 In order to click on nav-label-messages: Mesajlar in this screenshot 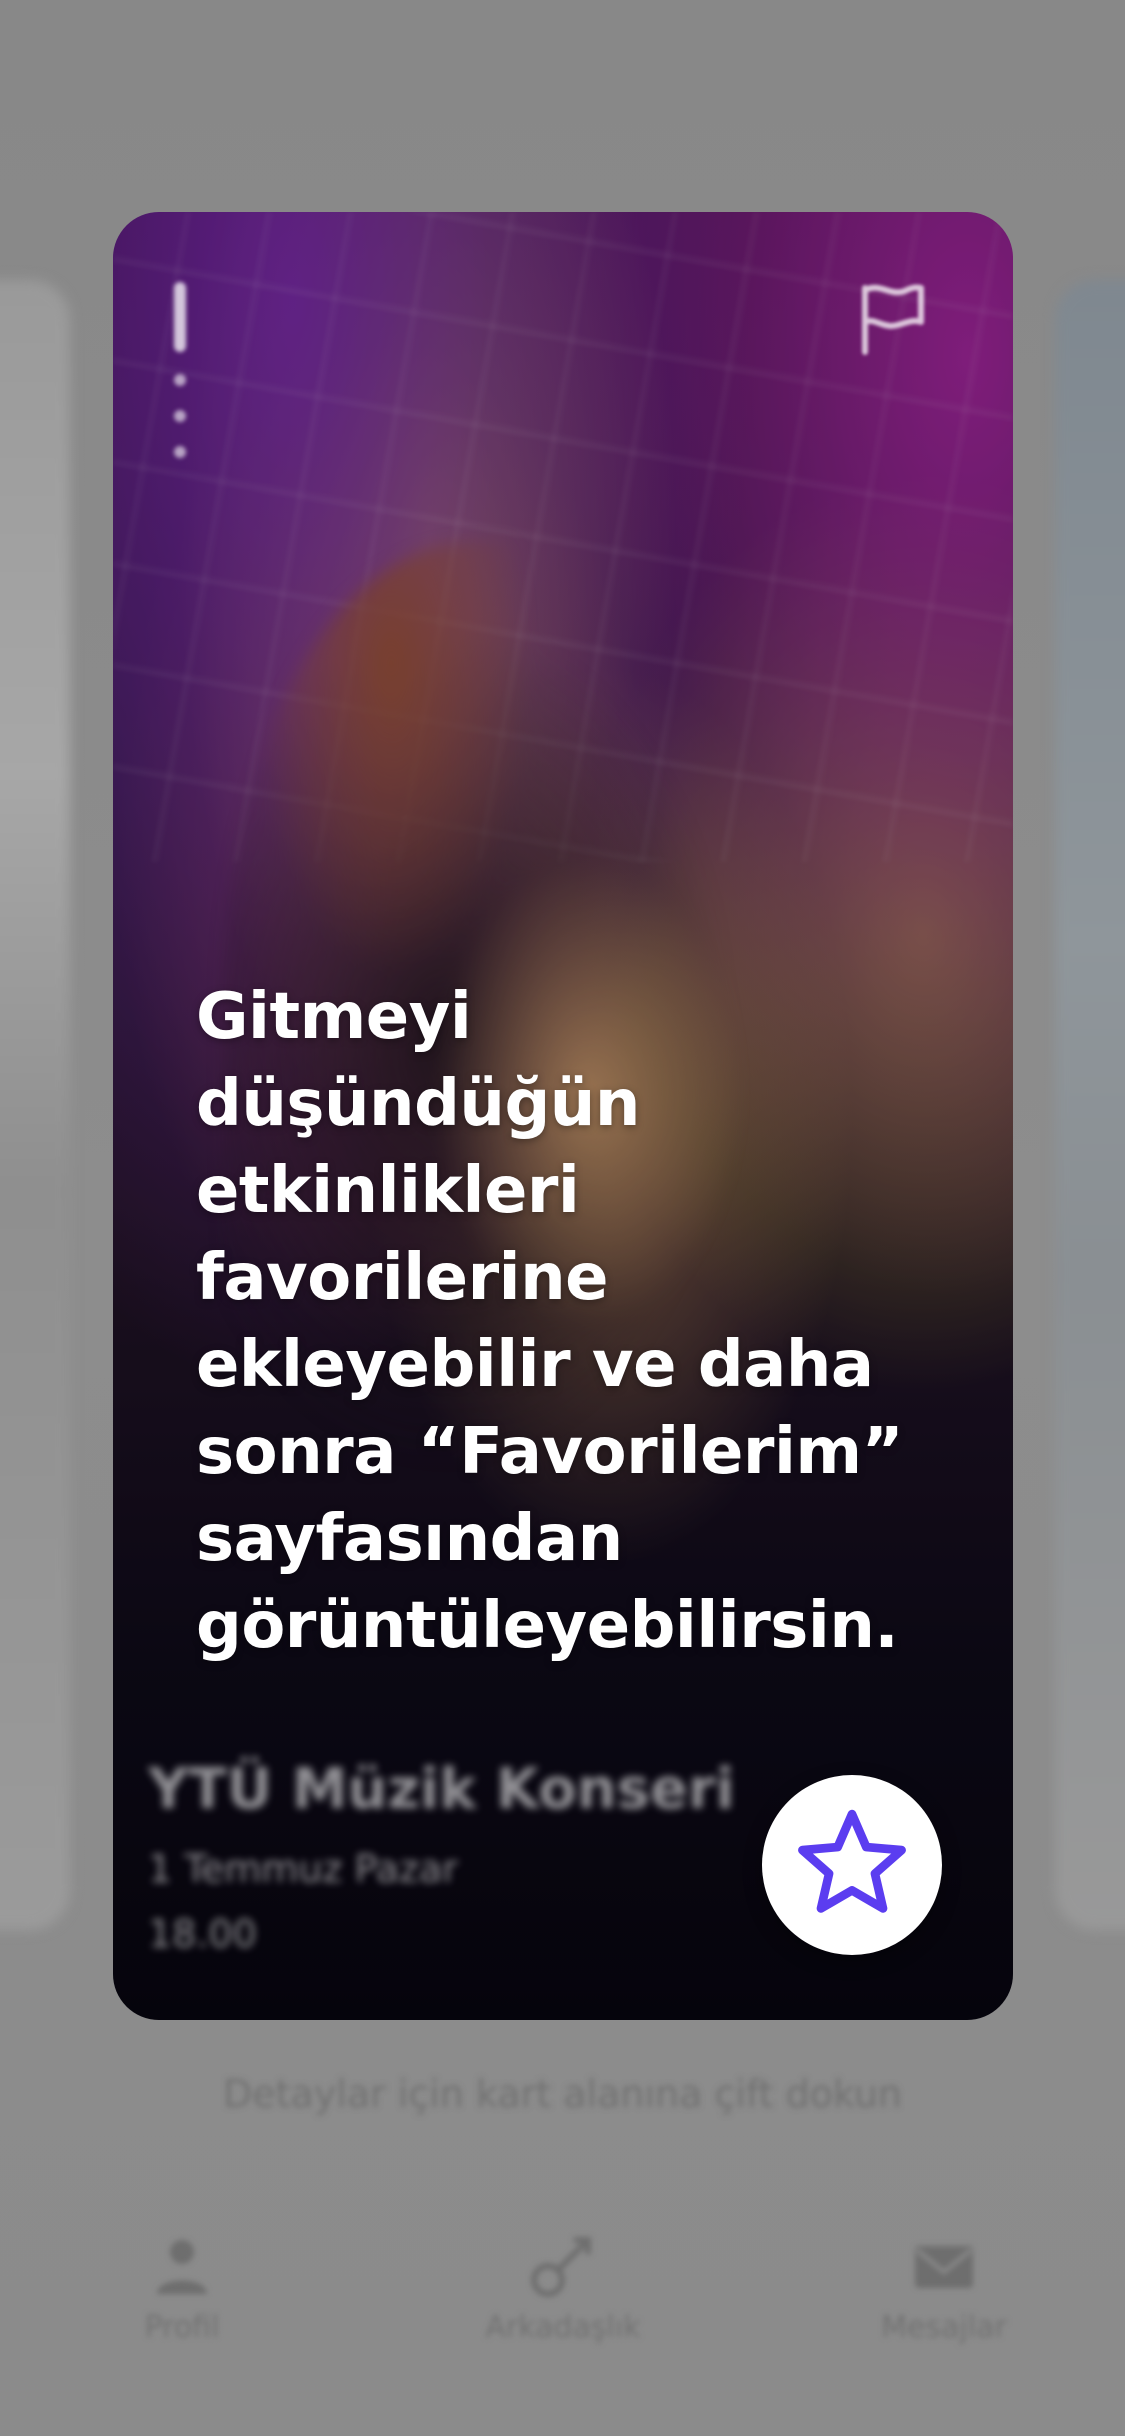, I will do `click(944, 2327)`.